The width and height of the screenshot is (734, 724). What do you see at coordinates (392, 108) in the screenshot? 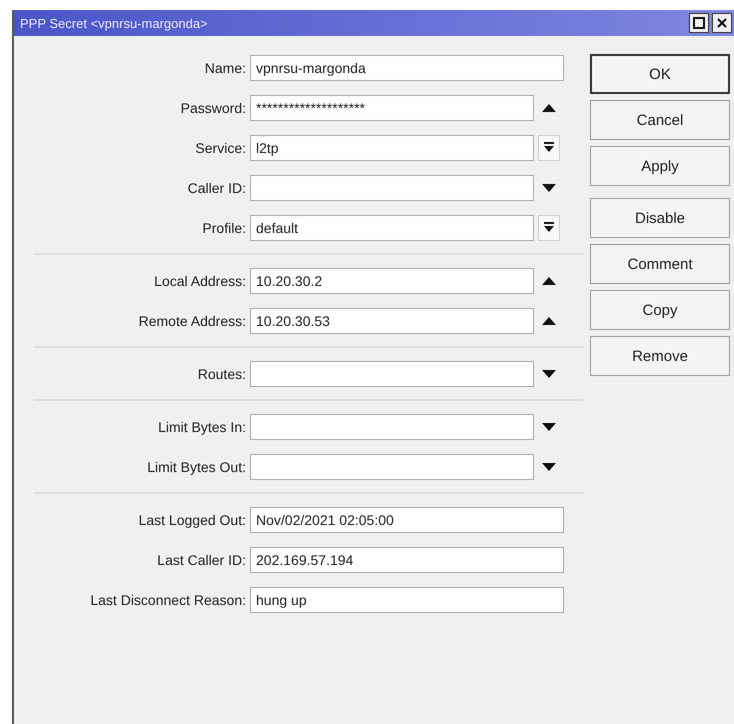
I see `input-field: ********************` at bounding box center [392, 108].